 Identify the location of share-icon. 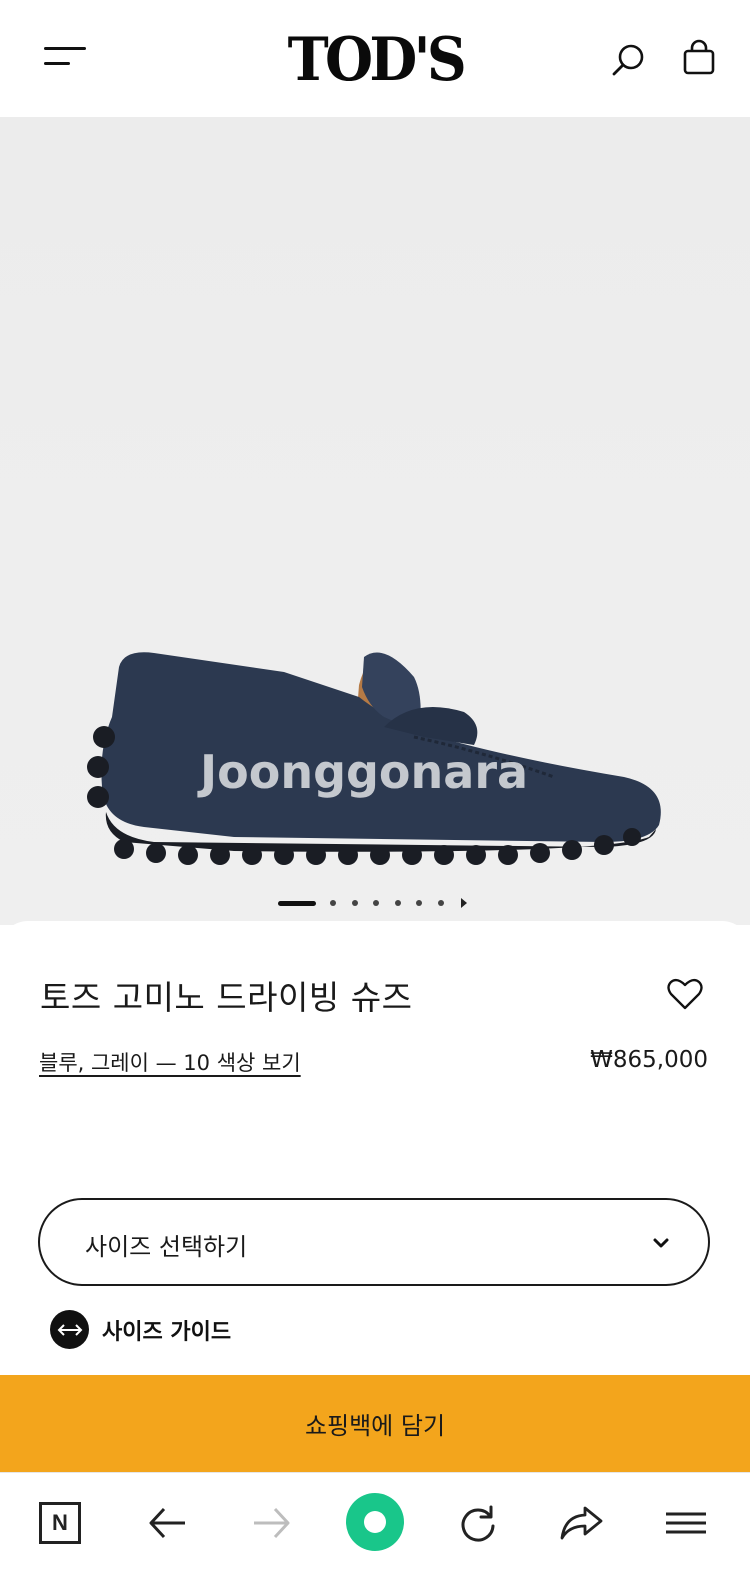
(581, 1523).